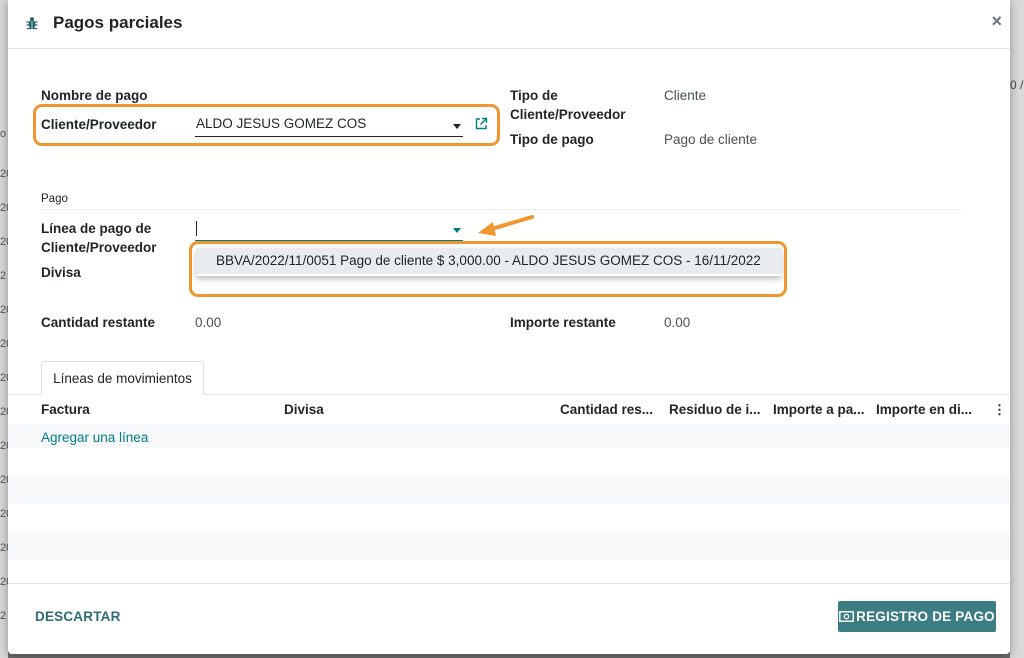 The height and width of the screenshot is (658, 1024). Describe the element at coordinates (54, 199) in the screenshot. I see `section-title-payment: Pago` at that location.